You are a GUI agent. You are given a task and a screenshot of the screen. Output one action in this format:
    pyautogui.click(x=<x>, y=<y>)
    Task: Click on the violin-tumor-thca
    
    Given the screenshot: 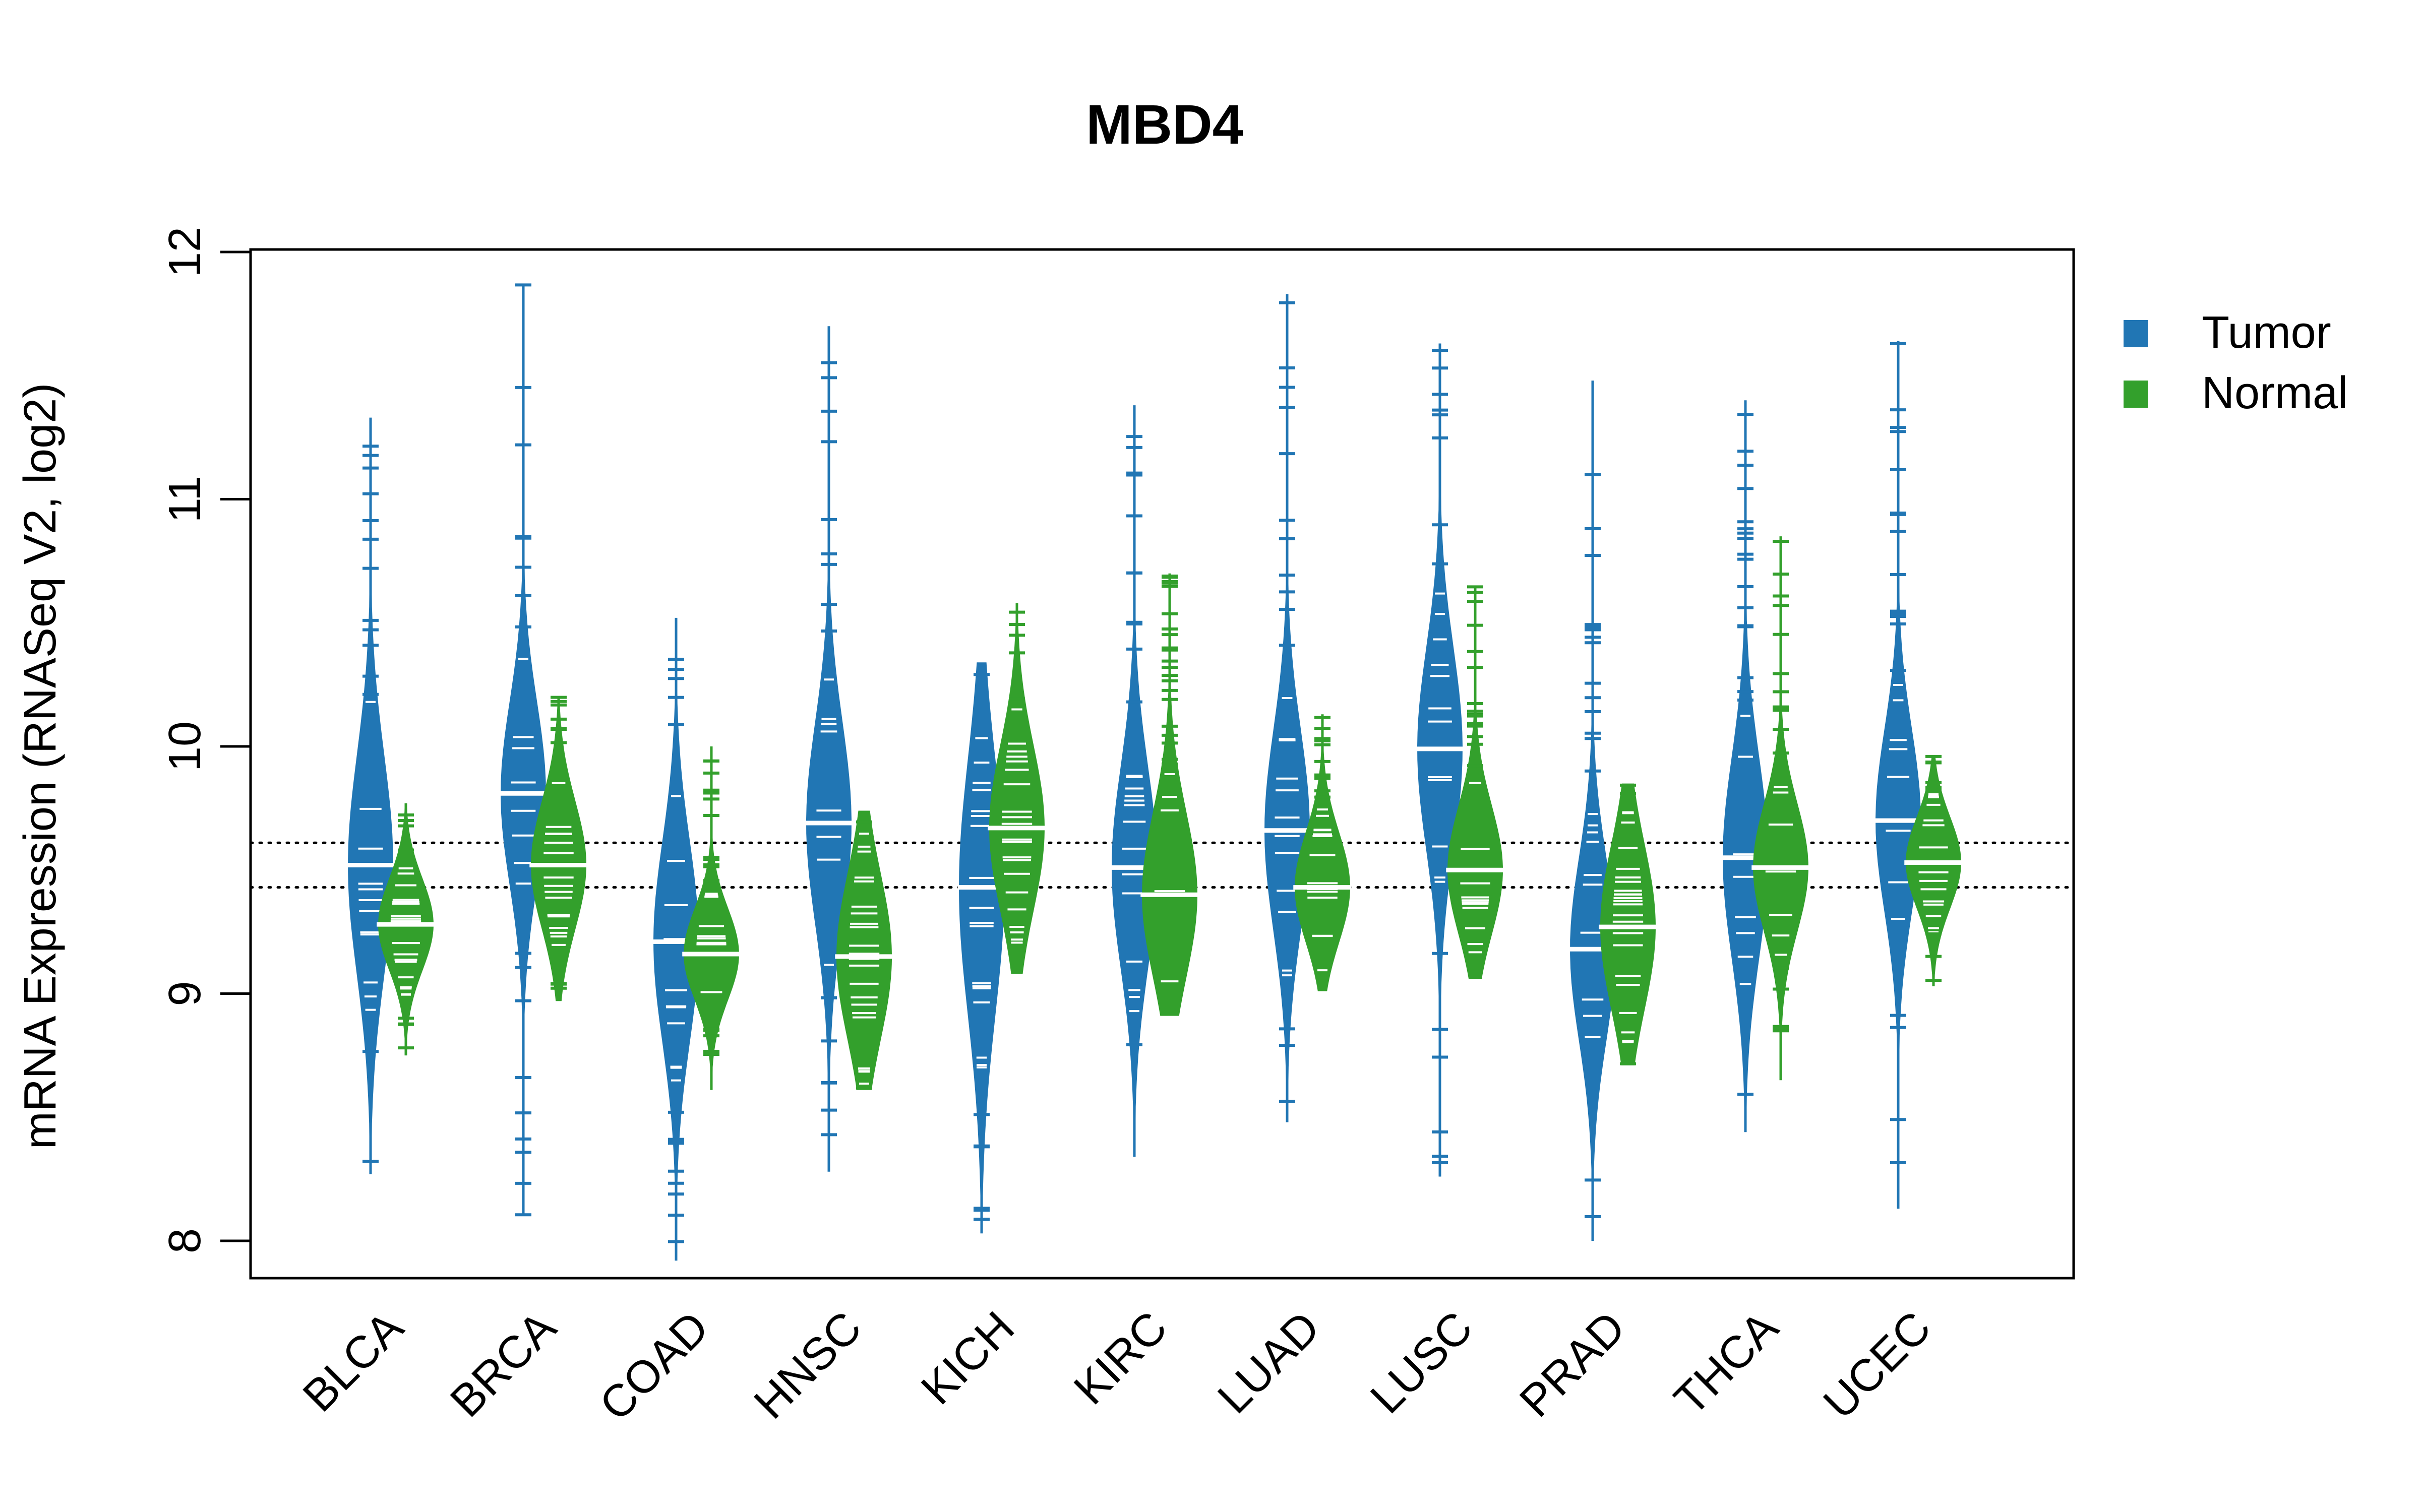 What is the action you would take?
    pyautogui.click(x=1745, y=766)
    